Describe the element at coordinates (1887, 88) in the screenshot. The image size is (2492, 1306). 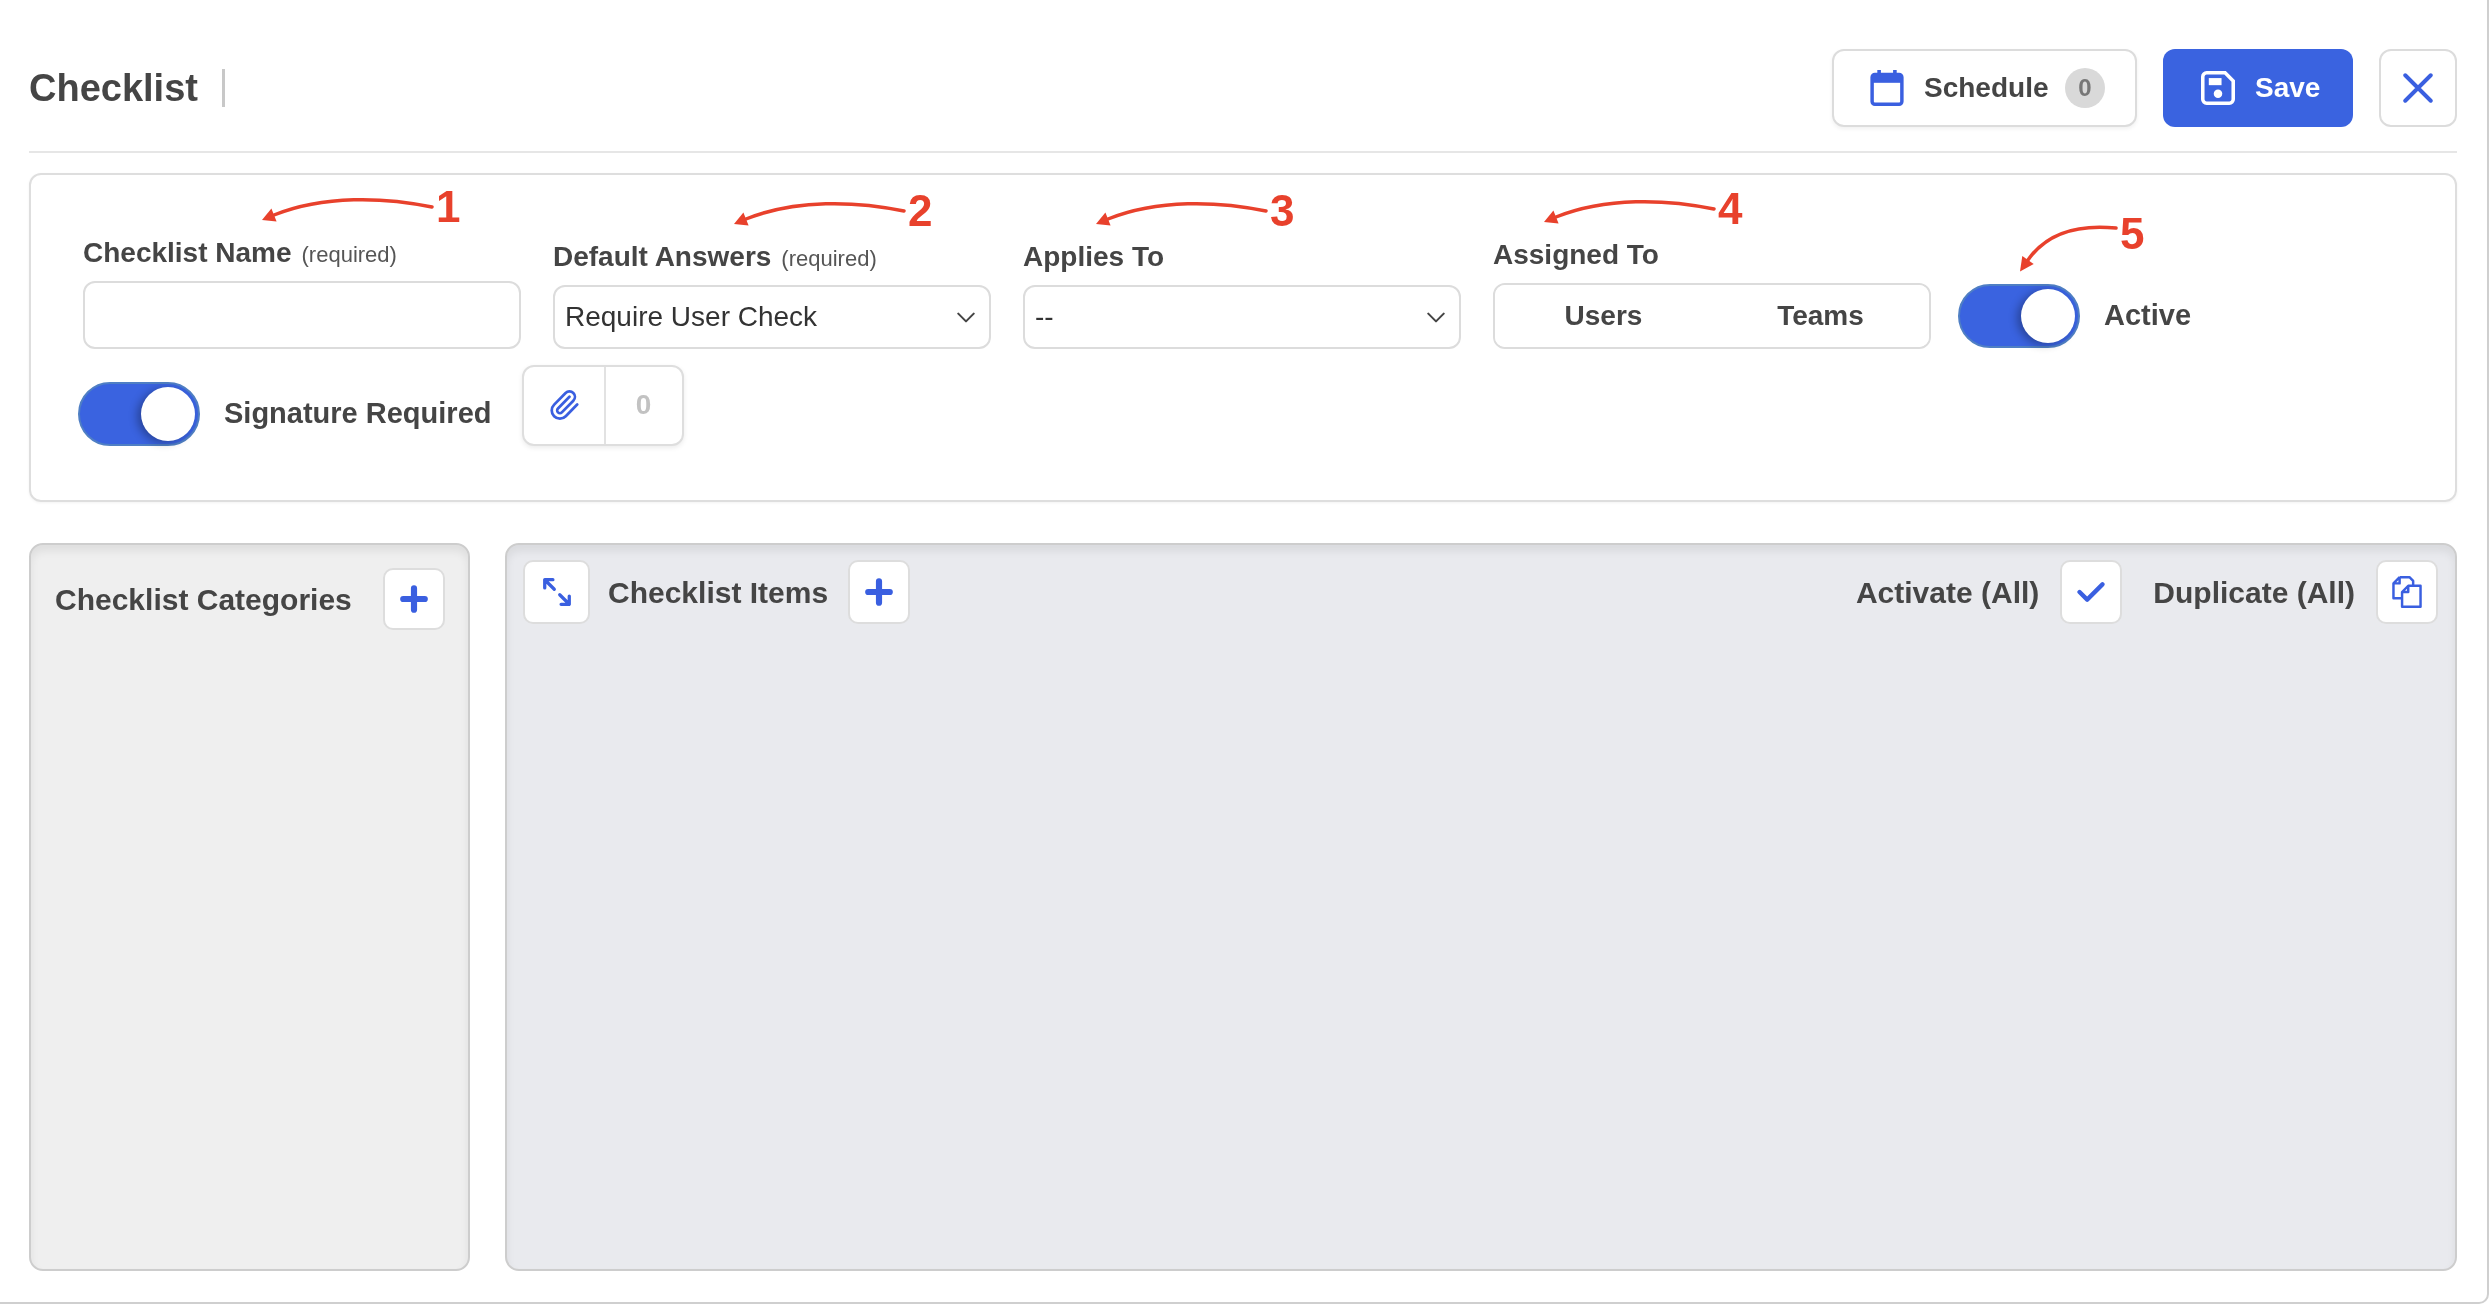
I see `calendar-icon` at that location.